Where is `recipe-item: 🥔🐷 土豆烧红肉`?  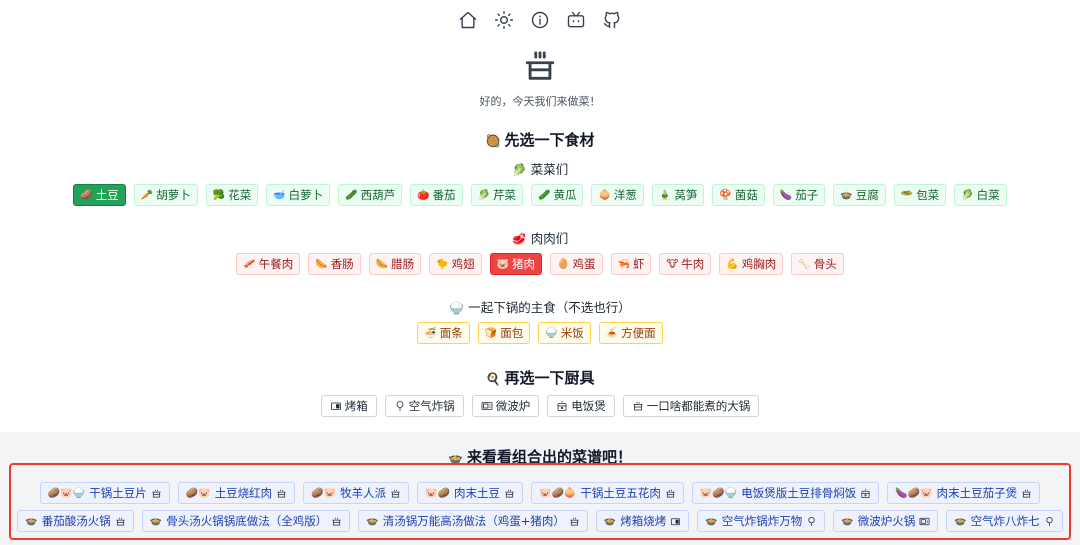
recipe-item: 🥔🐷 土豆烧红肉 is located at coordinates (236, 493).